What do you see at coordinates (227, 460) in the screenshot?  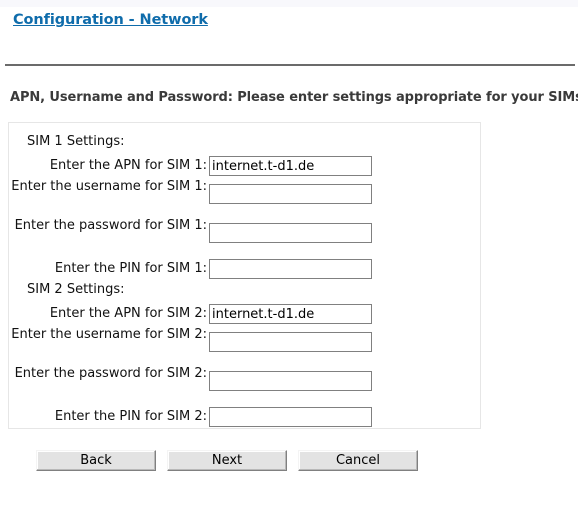 I see `next-button: Next` at bounding box center [227, 460].